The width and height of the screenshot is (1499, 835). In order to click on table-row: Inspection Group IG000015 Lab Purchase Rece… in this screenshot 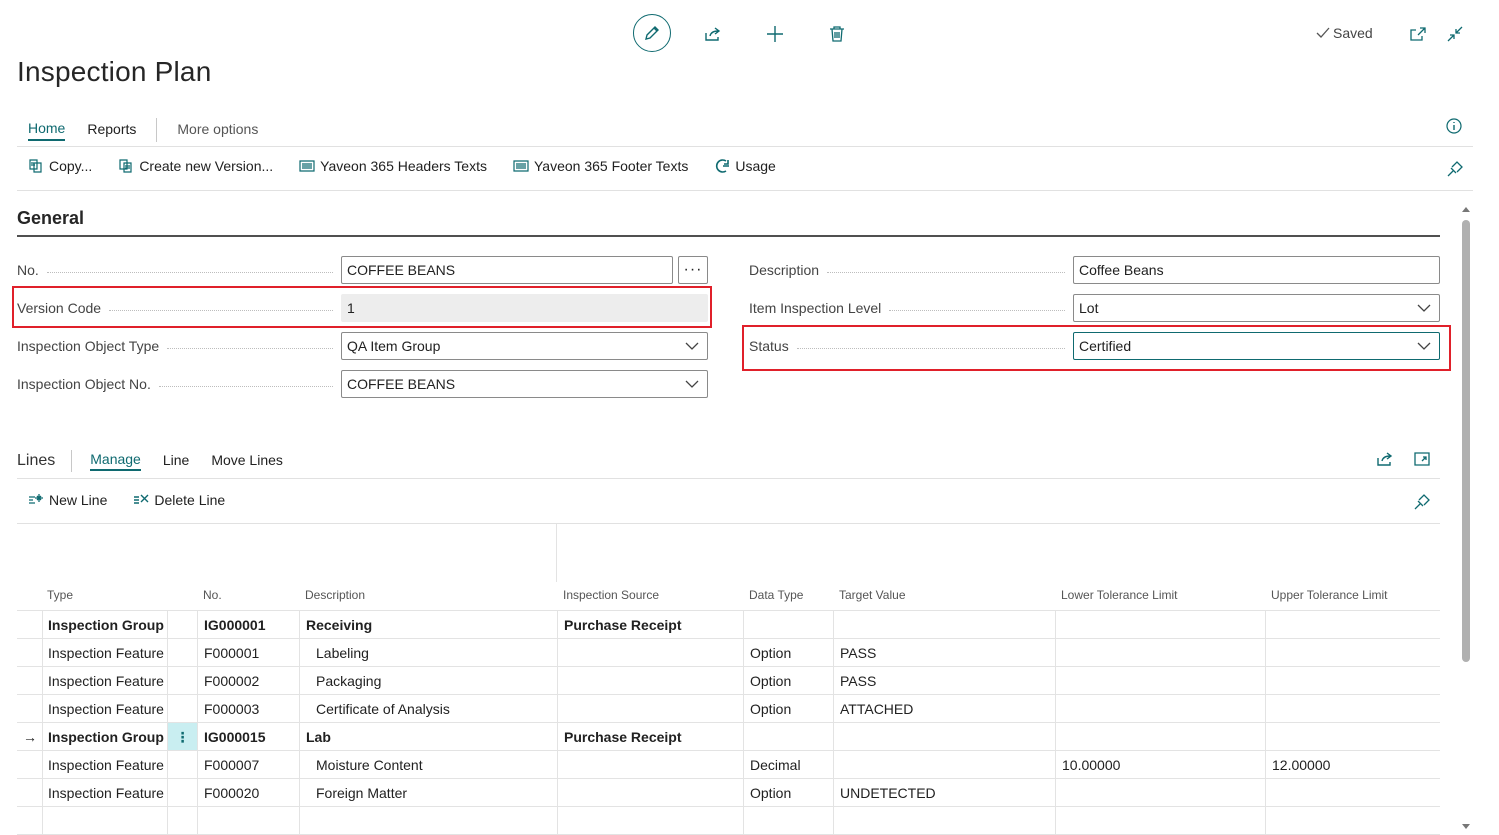, I will do `click(728, 736)`.